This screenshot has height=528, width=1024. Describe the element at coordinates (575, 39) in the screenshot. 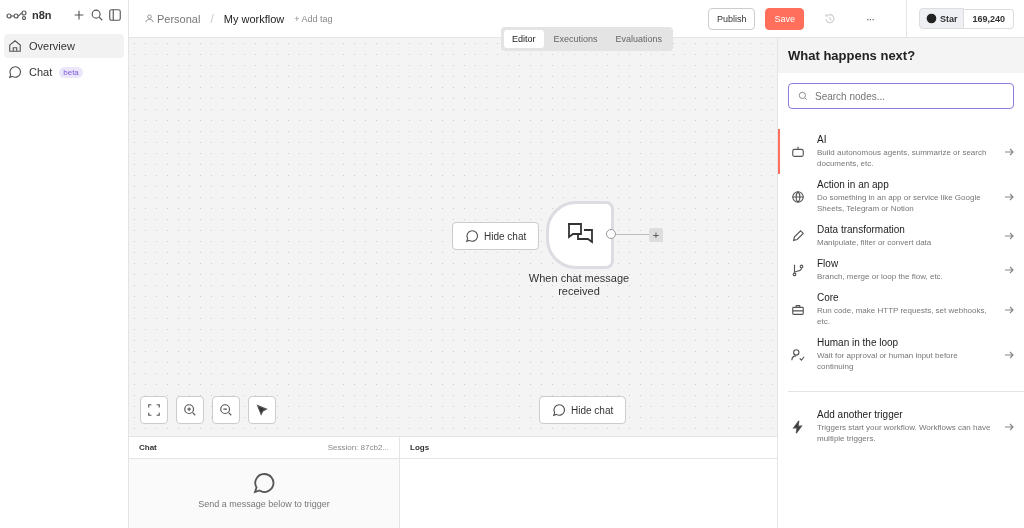

I see `view-tab: Executions` at that location.